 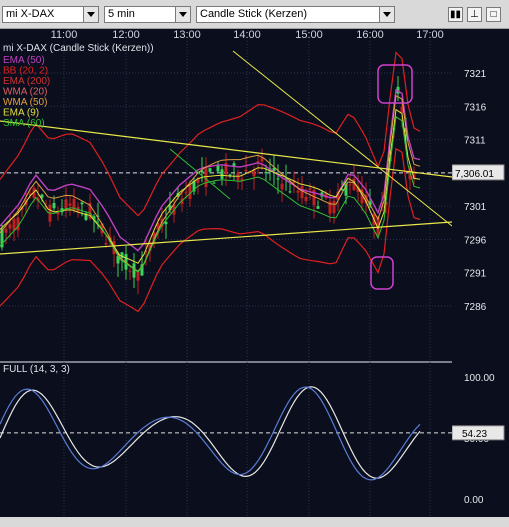 I want to click on time-label: 17:00, so click(x=430, y=35).